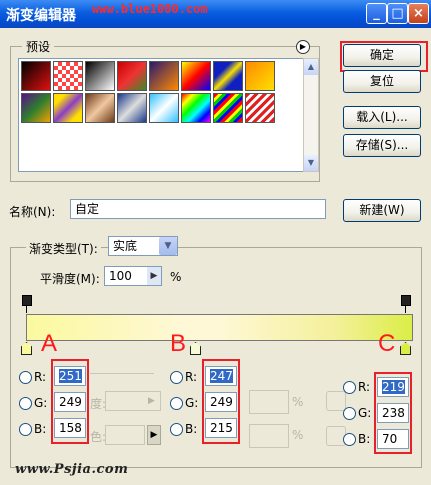 The image size is (431, 485). What do you see at coordinates (364, 387) in the screenshot?
I see `label-r-c: R:` at bounding box center [364, 387].